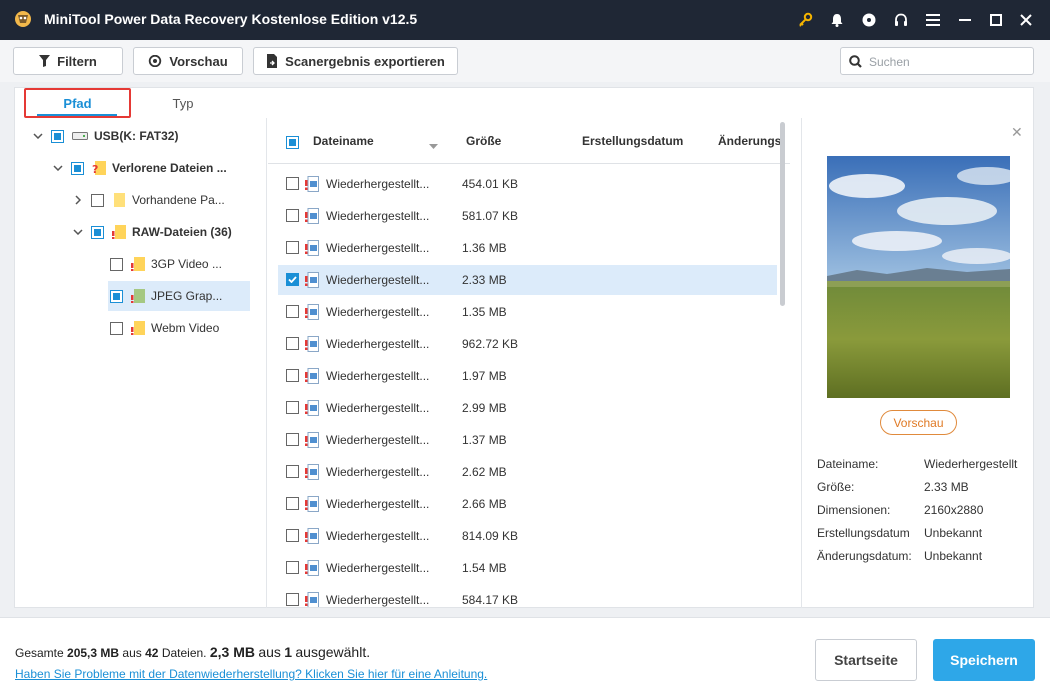 The image size is (1050, 700). I want to click on select-all-checkbox, so click(292, 142).